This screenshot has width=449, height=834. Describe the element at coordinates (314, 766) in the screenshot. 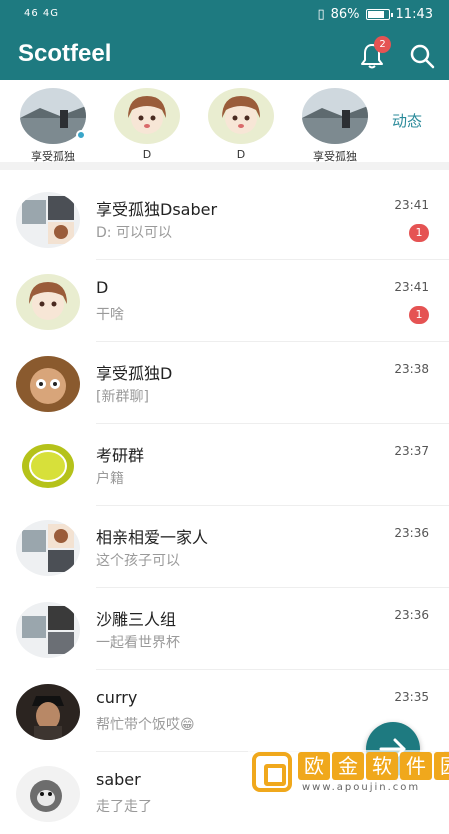

I see `watermark-char: 欧` at that location.